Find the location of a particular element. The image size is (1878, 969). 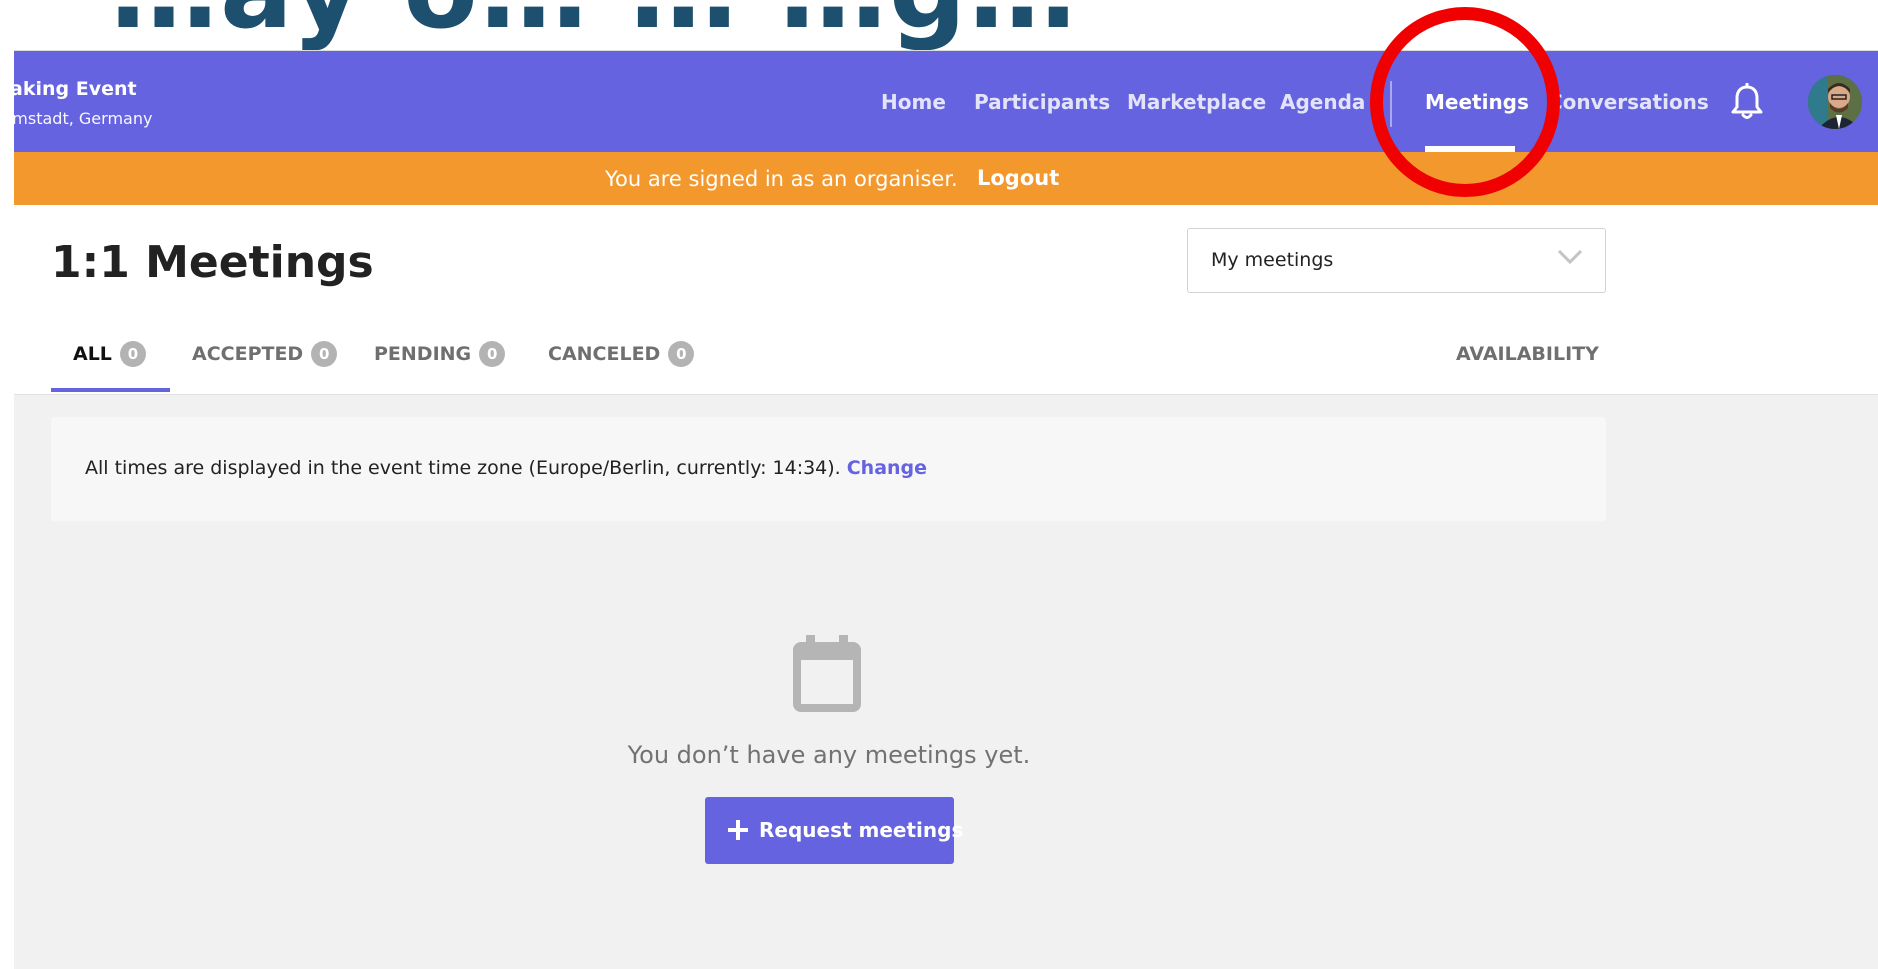

chevron-down-icon is located at coordinates (1570, 257).